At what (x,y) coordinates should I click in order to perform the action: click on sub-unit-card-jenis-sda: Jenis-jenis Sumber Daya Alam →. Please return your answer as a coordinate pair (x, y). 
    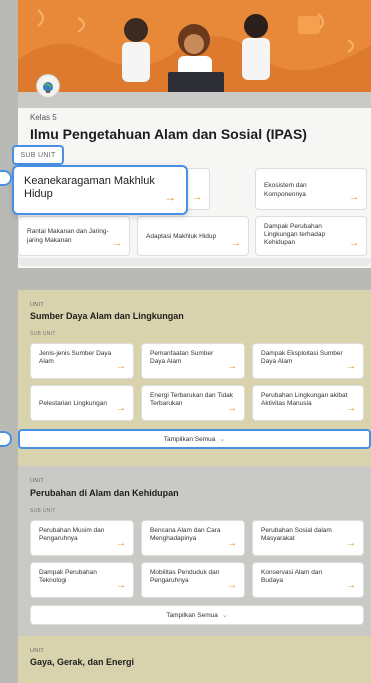
    Looking at the image, I should click on (82, 361).